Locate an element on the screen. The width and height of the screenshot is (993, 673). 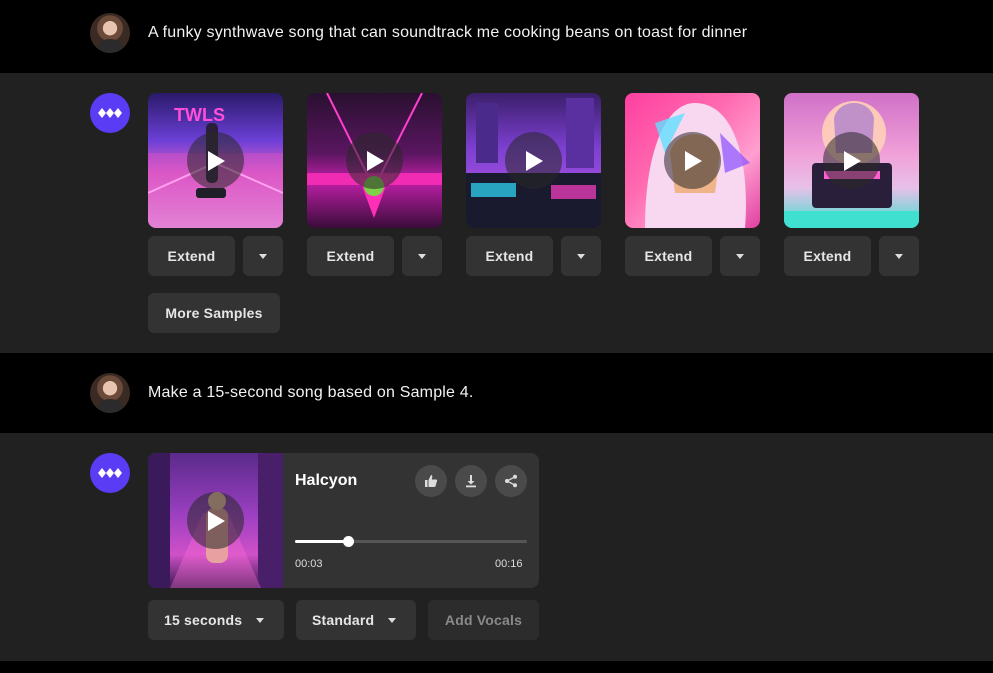
extend-button-4: Extend is located at coordinates (668, 256).